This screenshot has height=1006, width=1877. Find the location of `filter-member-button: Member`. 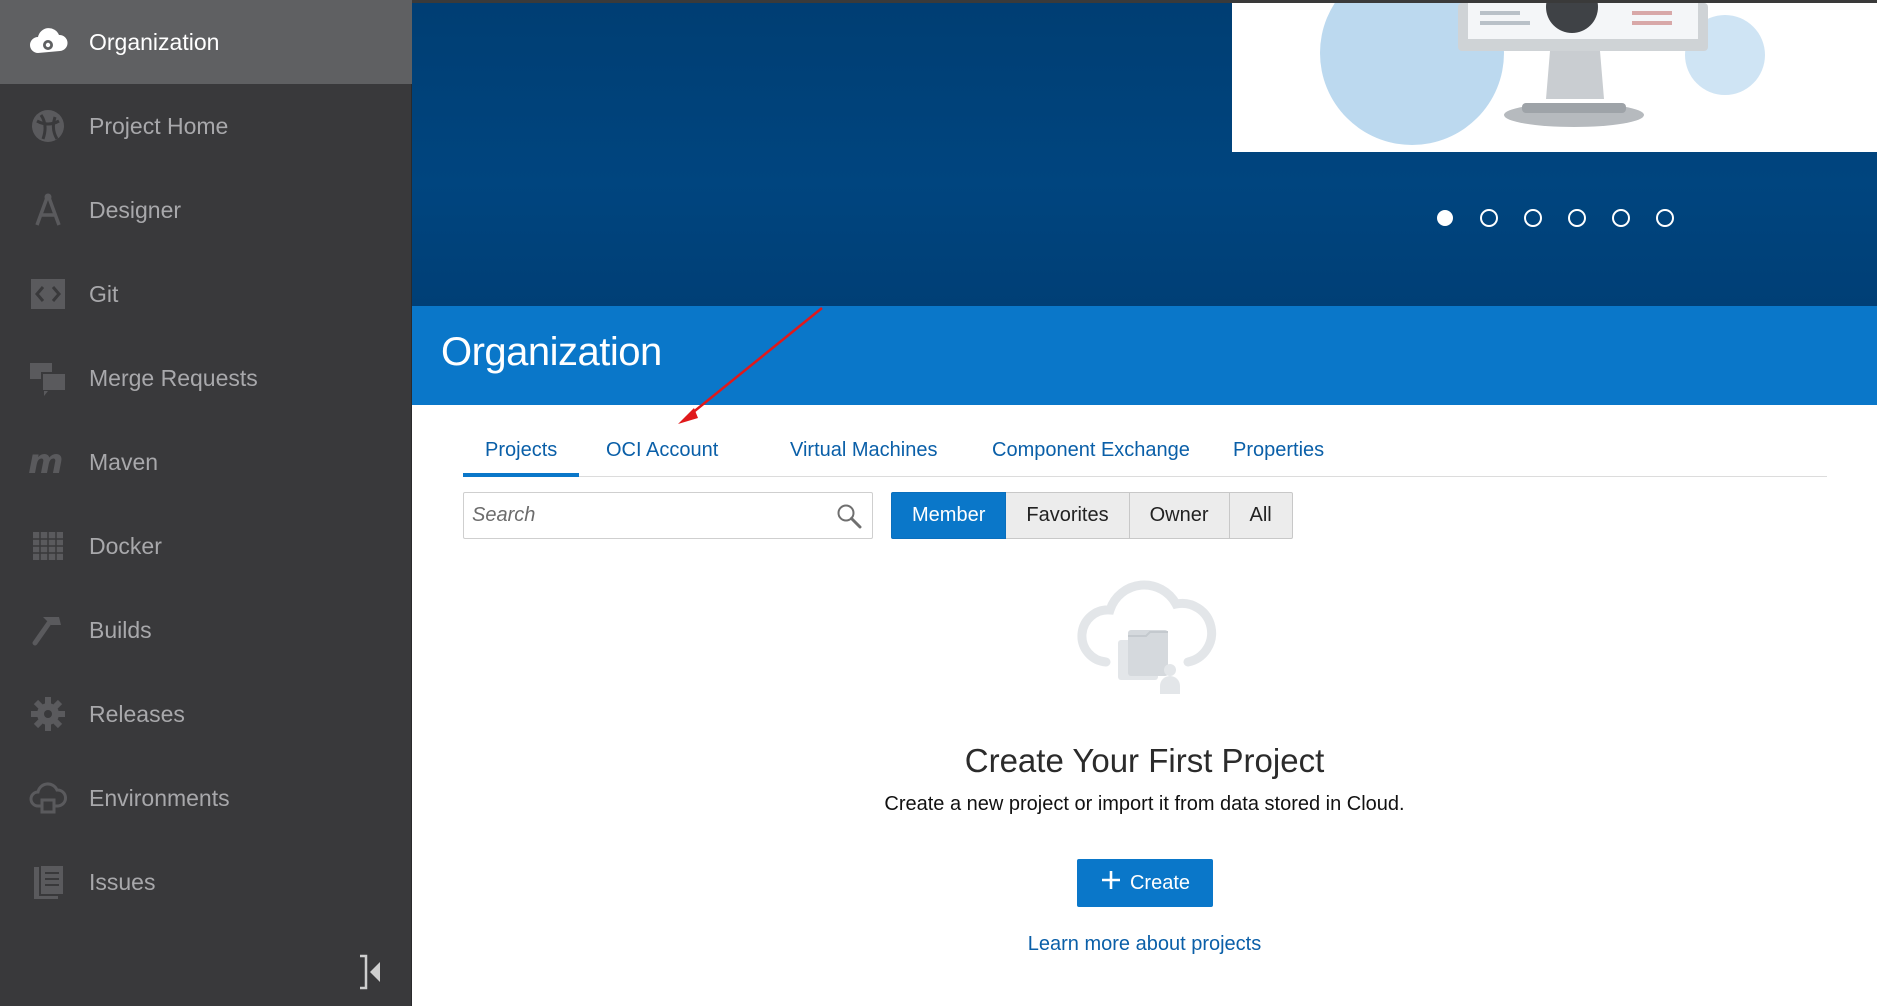

filter-member-button: Member is located at coordinates (949, 515).